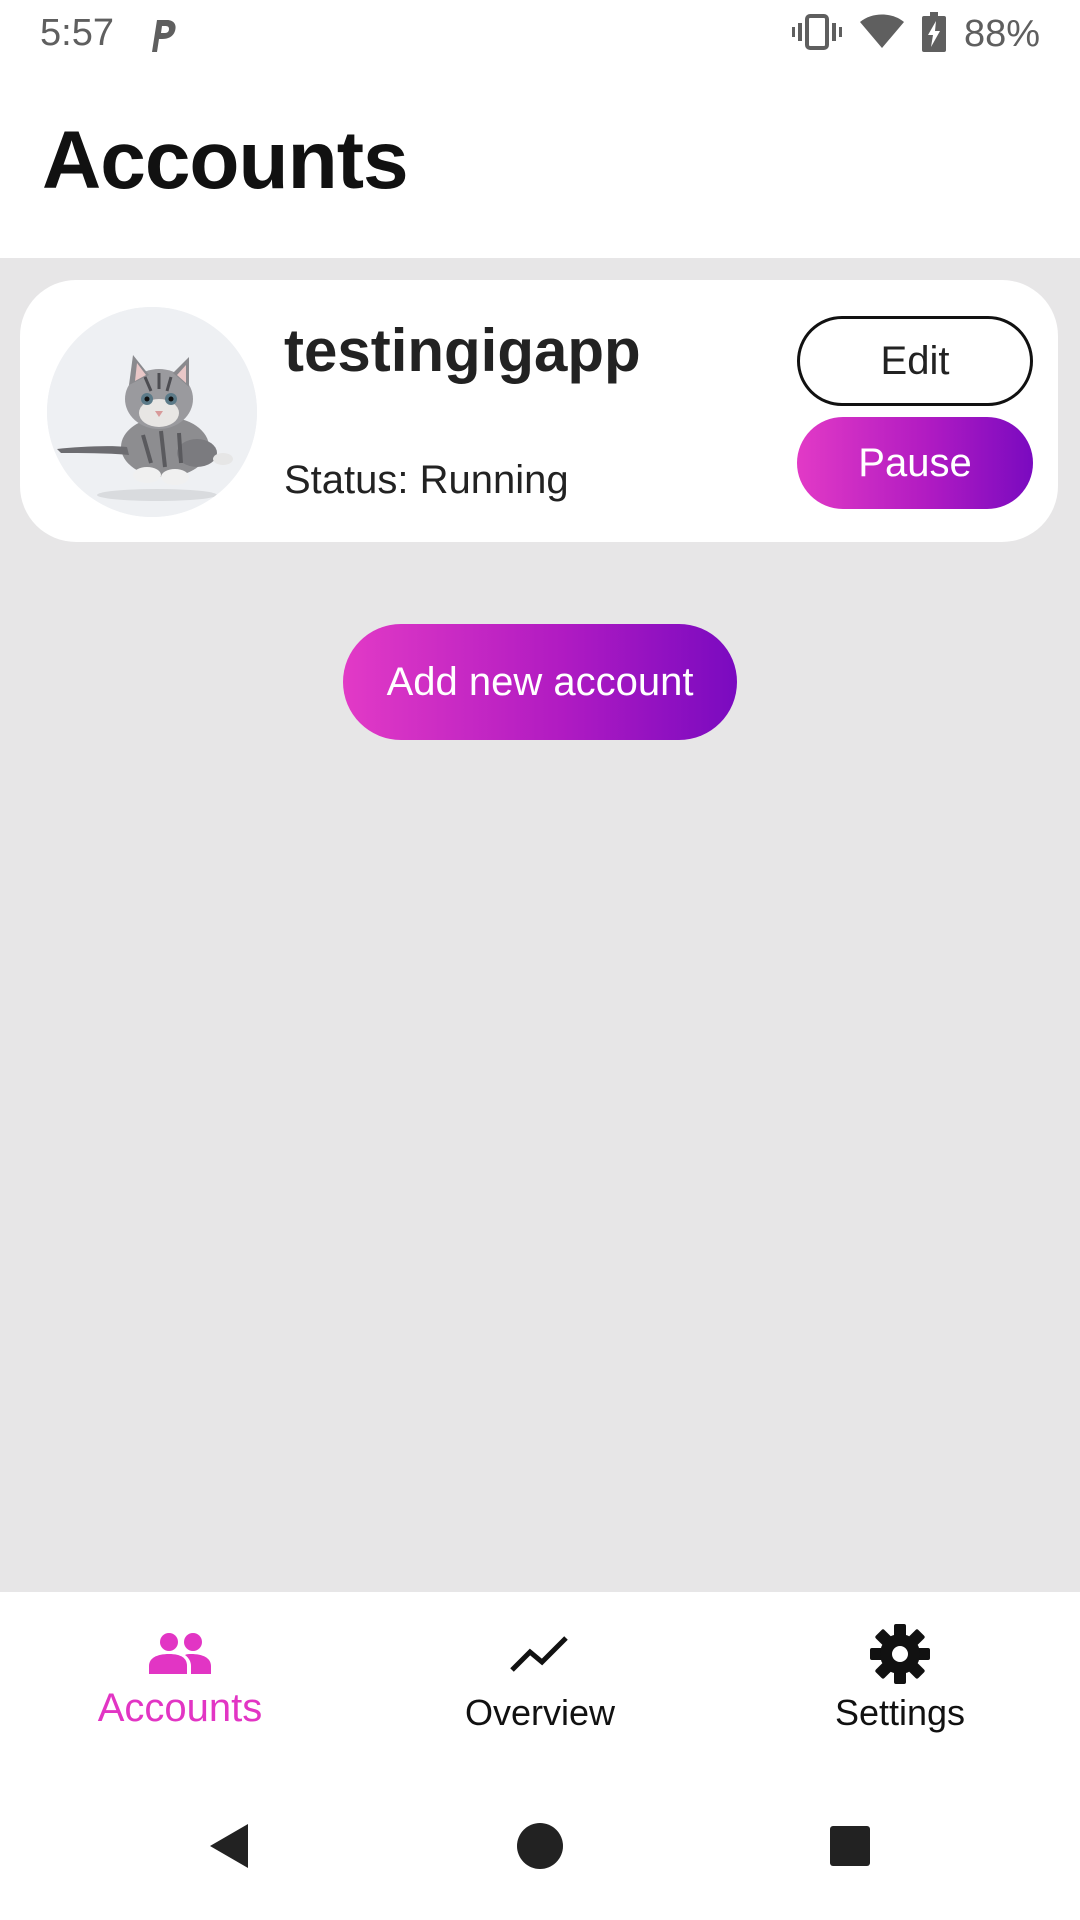  Describe the element at coordinates (933, 34) in the screenshot. I see `battery-charging-icon` at that location.